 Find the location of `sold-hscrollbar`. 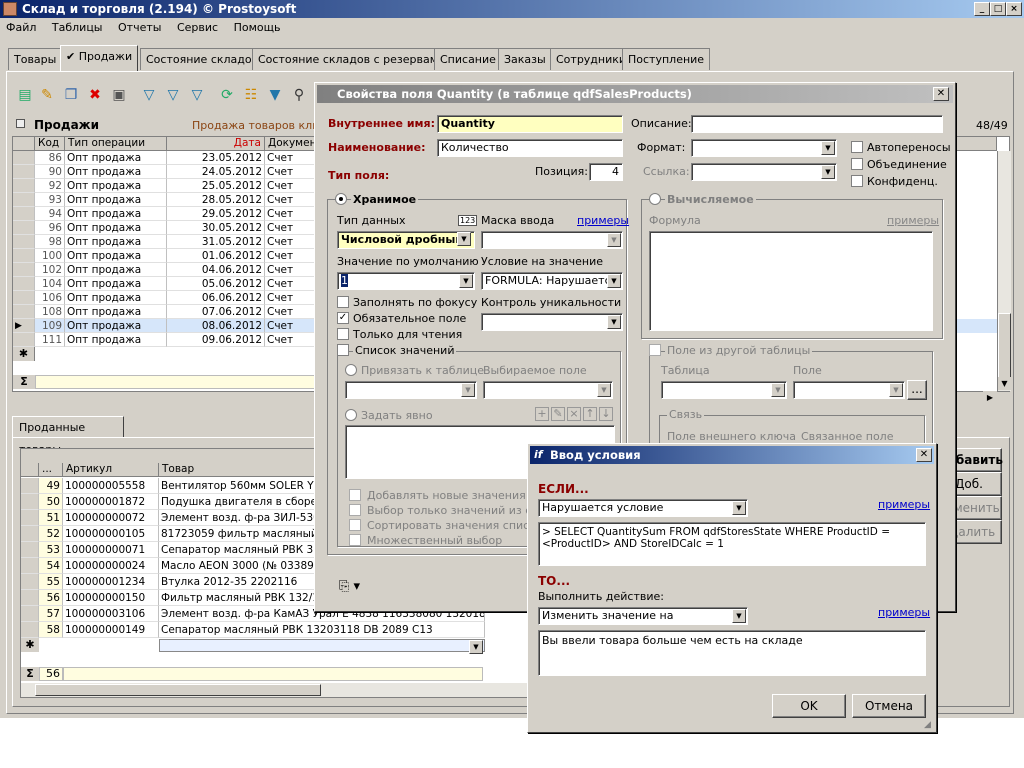

sold-hscrollbar is located at coordinates (281, 690).